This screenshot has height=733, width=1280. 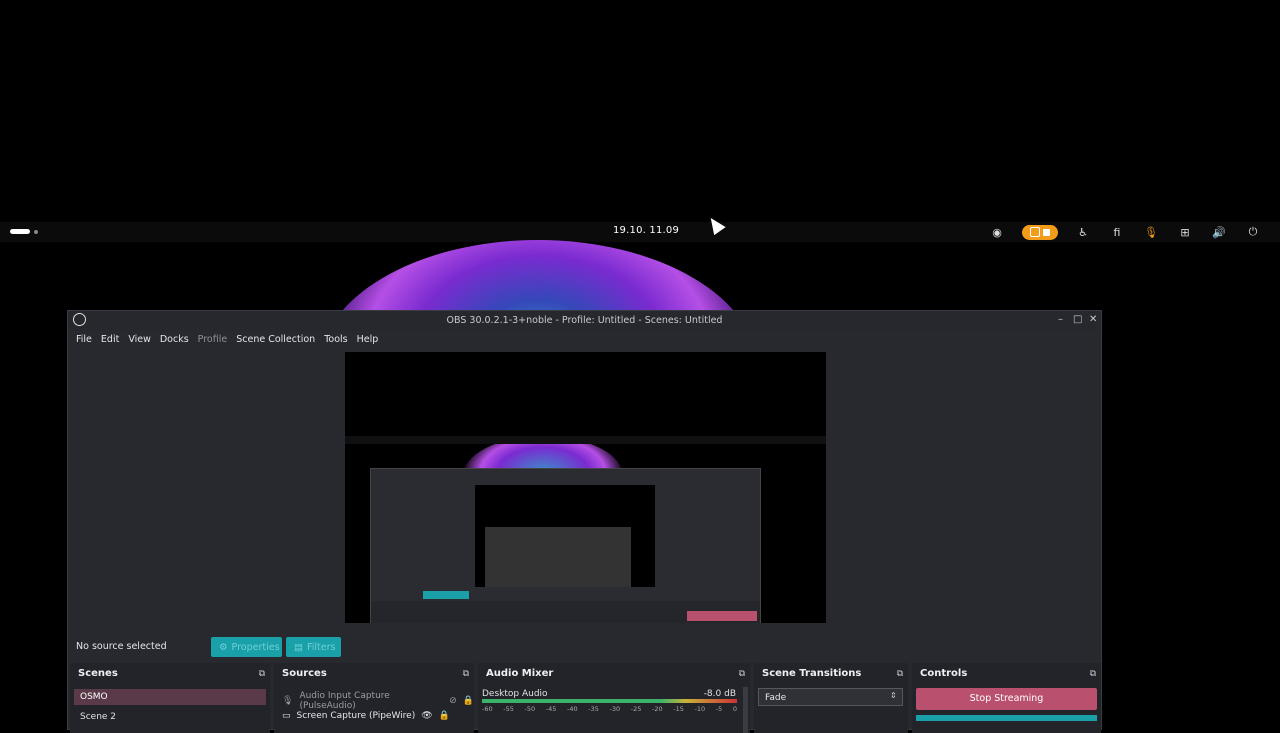 What do you see at coordinates (1060, 319) in the screenshot?
I see `minimize-button: –` at bounding box center [1060, 319].